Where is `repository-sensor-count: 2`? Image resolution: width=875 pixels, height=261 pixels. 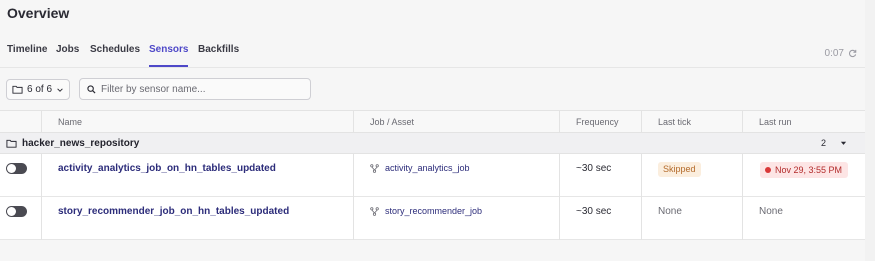 repository-sensor-count: 2 is located at coordinates (824, 143).